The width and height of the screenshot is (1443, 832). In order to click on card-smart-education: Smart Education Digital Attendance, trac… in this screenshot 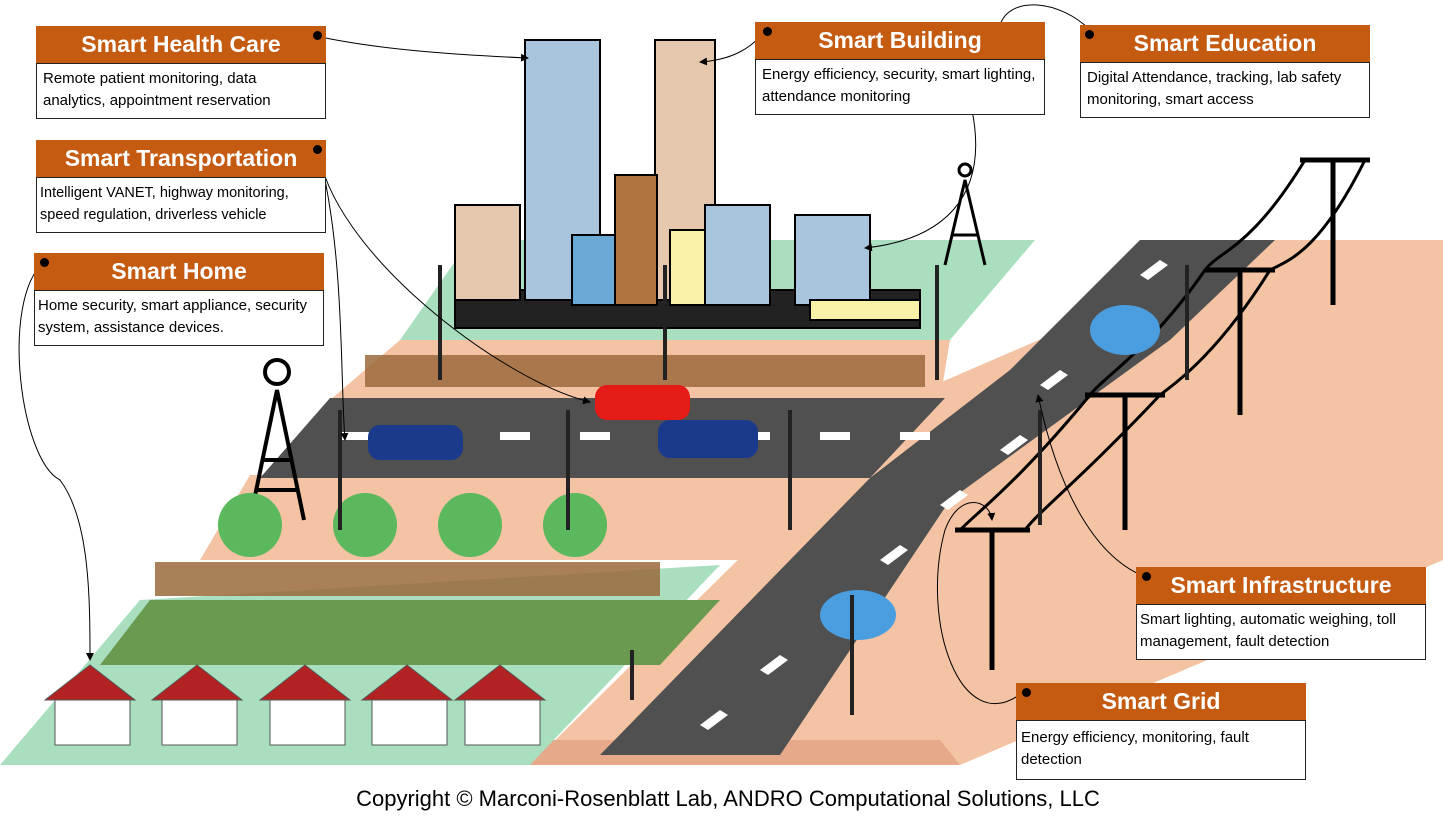, I will do `click(1225, 71)`.